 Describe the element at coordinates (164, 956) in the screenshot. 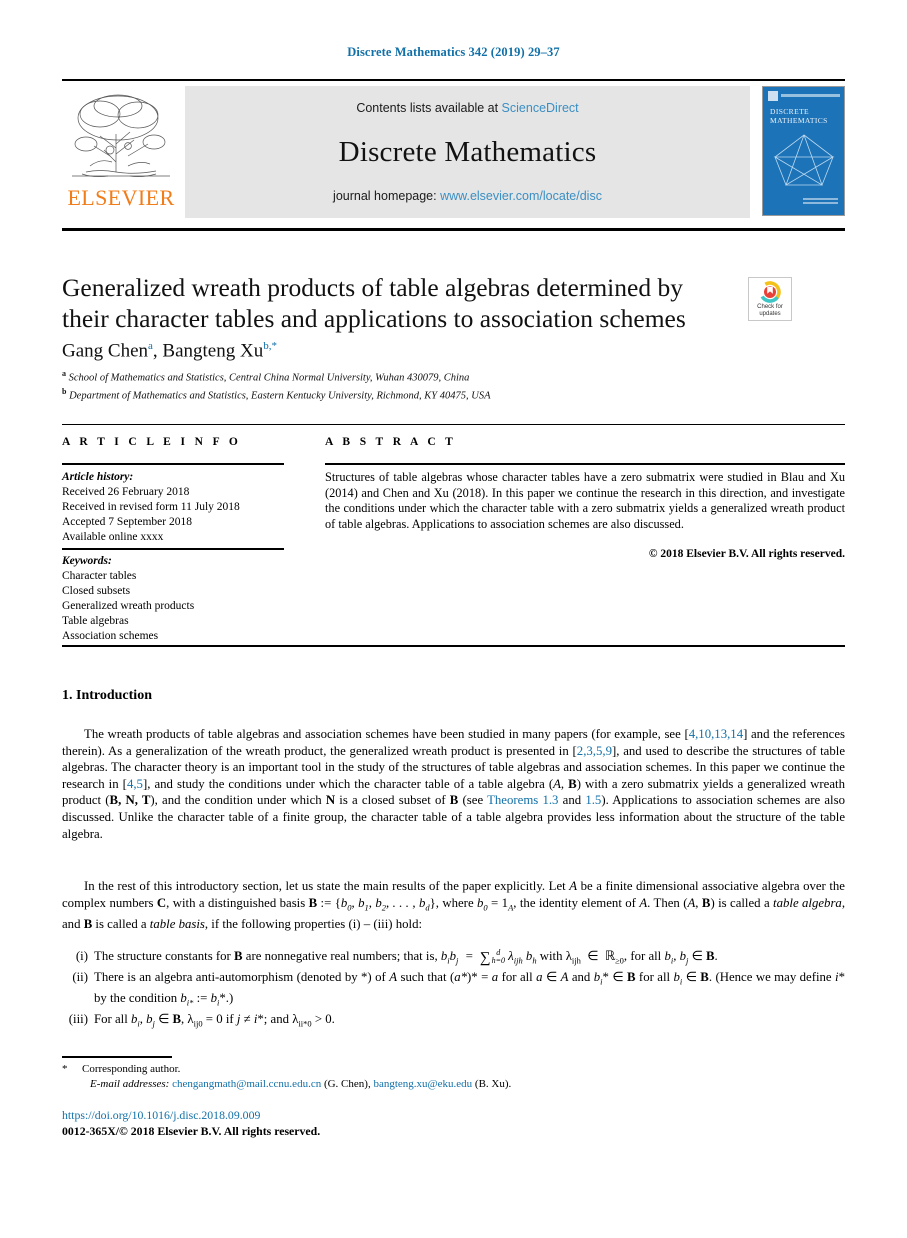

I see `li1-text-a: The structure constants for` at that location.